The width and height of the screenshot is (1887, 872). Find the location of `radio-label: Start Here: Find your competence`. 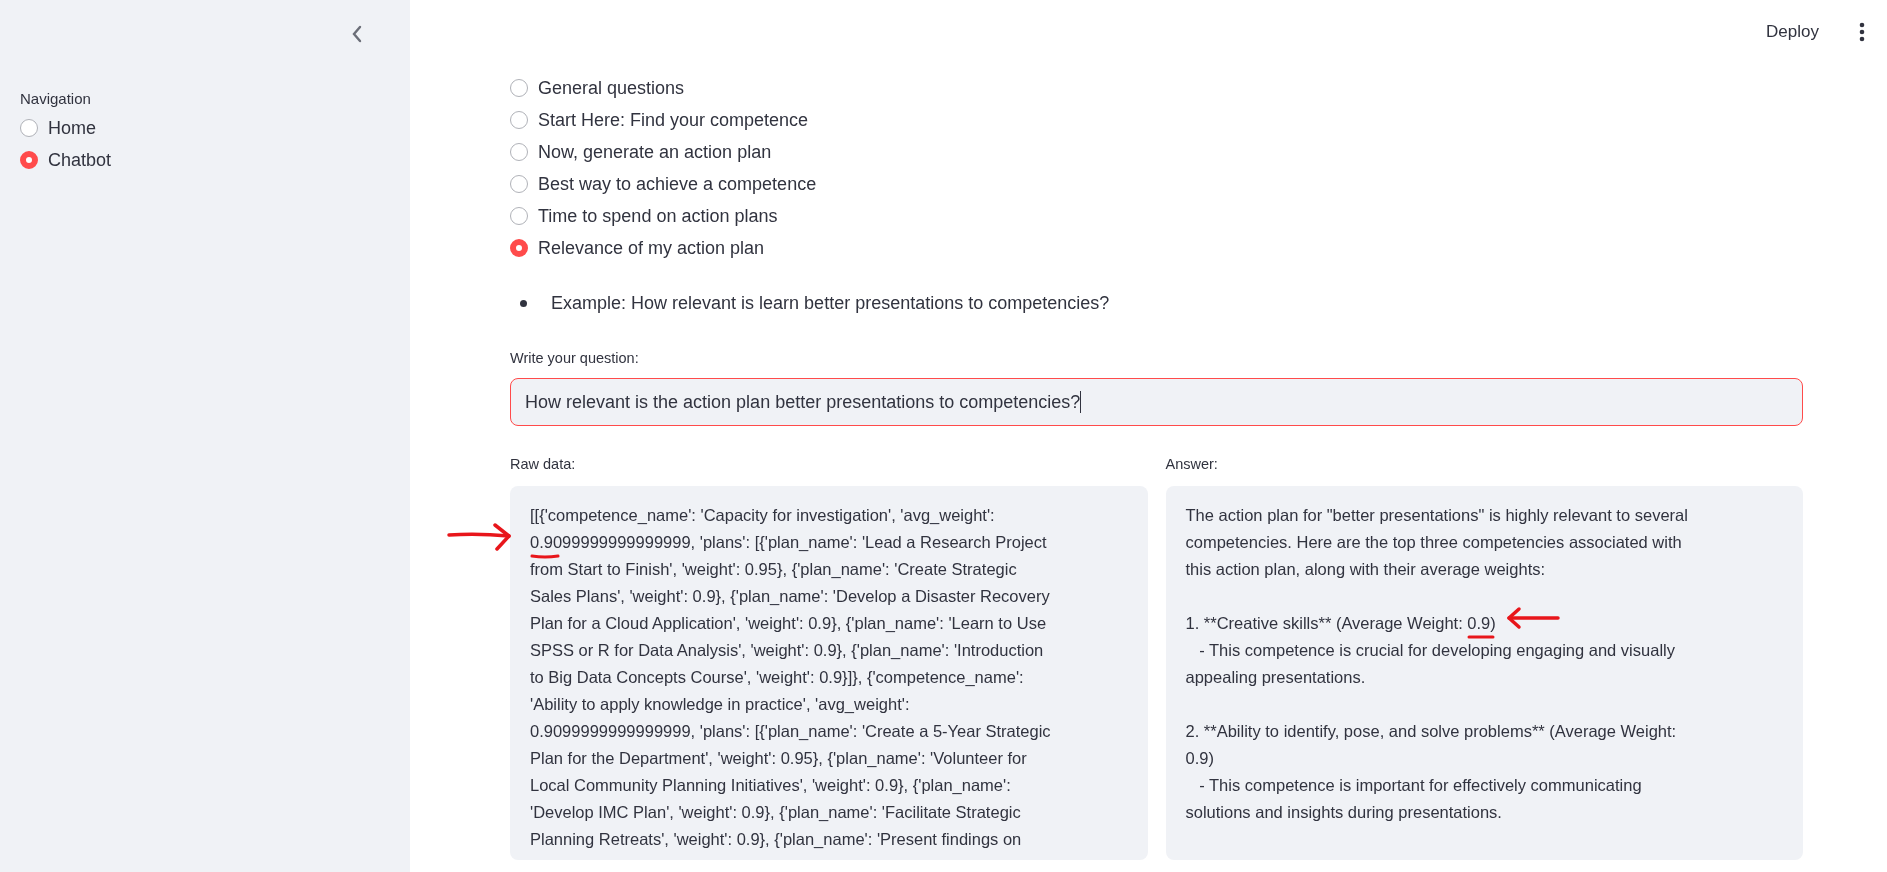

radio-label: Start Here: Find your competence is located at coordinates (673, 120).